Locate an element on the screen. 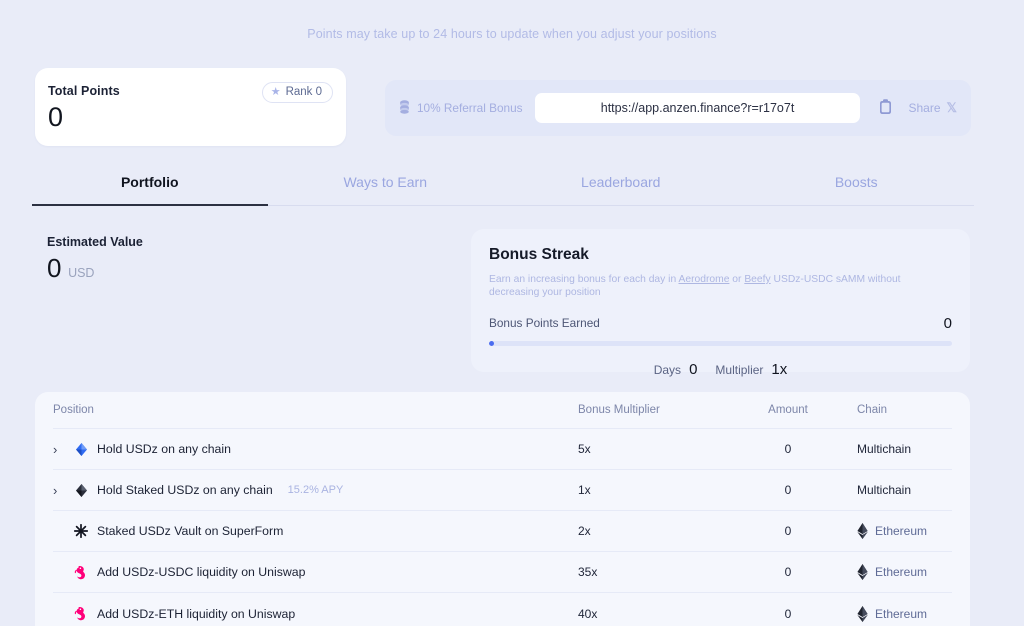 The image size is (1024, 626). row-multiplier: 40x is located at coordinates (588, 613).